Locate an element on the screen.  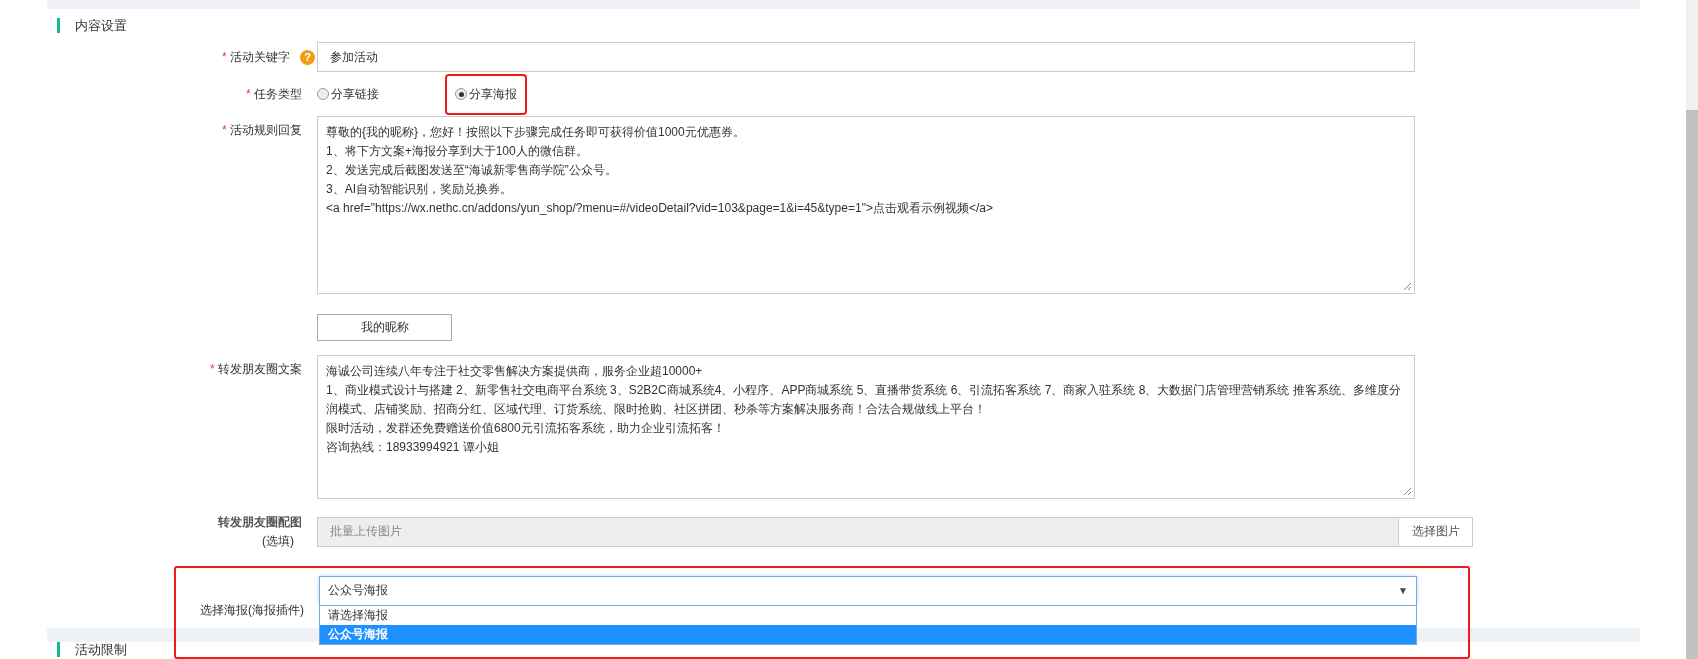
nickname-button: 我的昵称 is located at coordinates (384, 327).